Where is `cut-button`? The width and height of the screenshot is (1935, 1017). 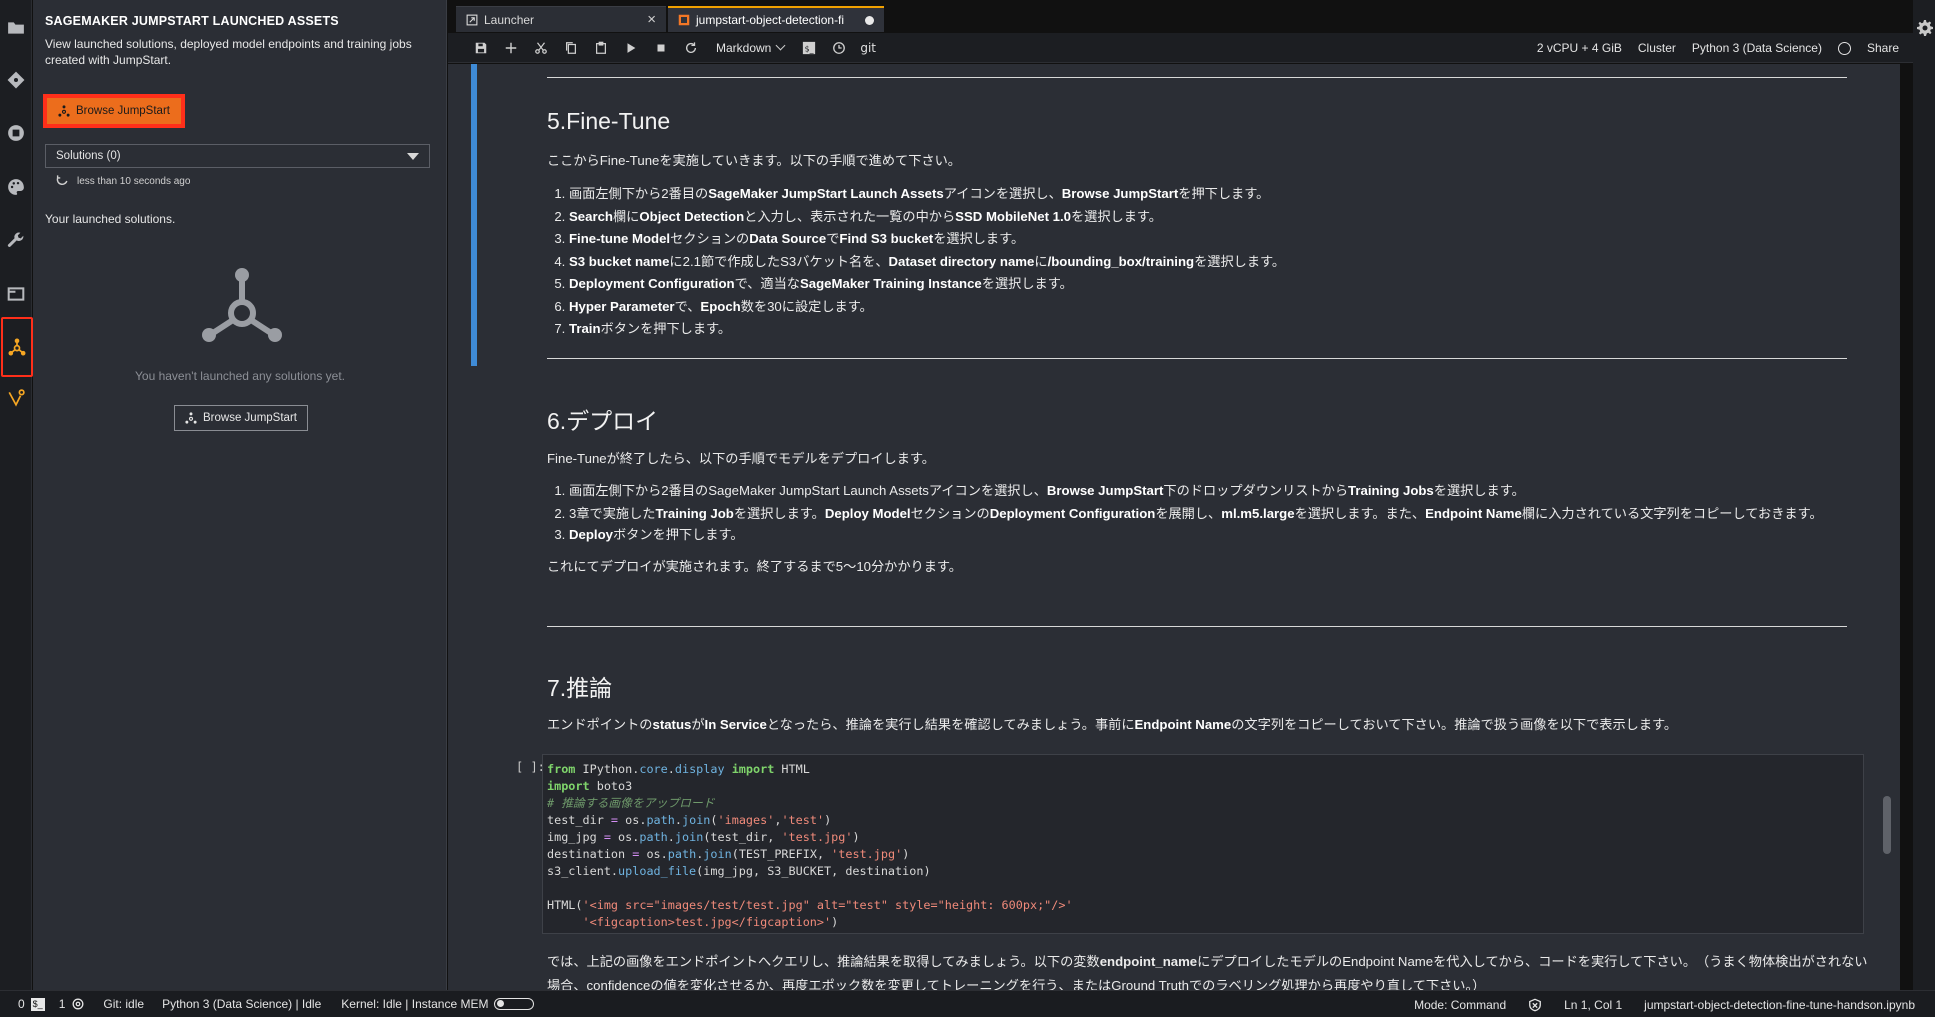 cut-button is located at coordinates (541, 48).